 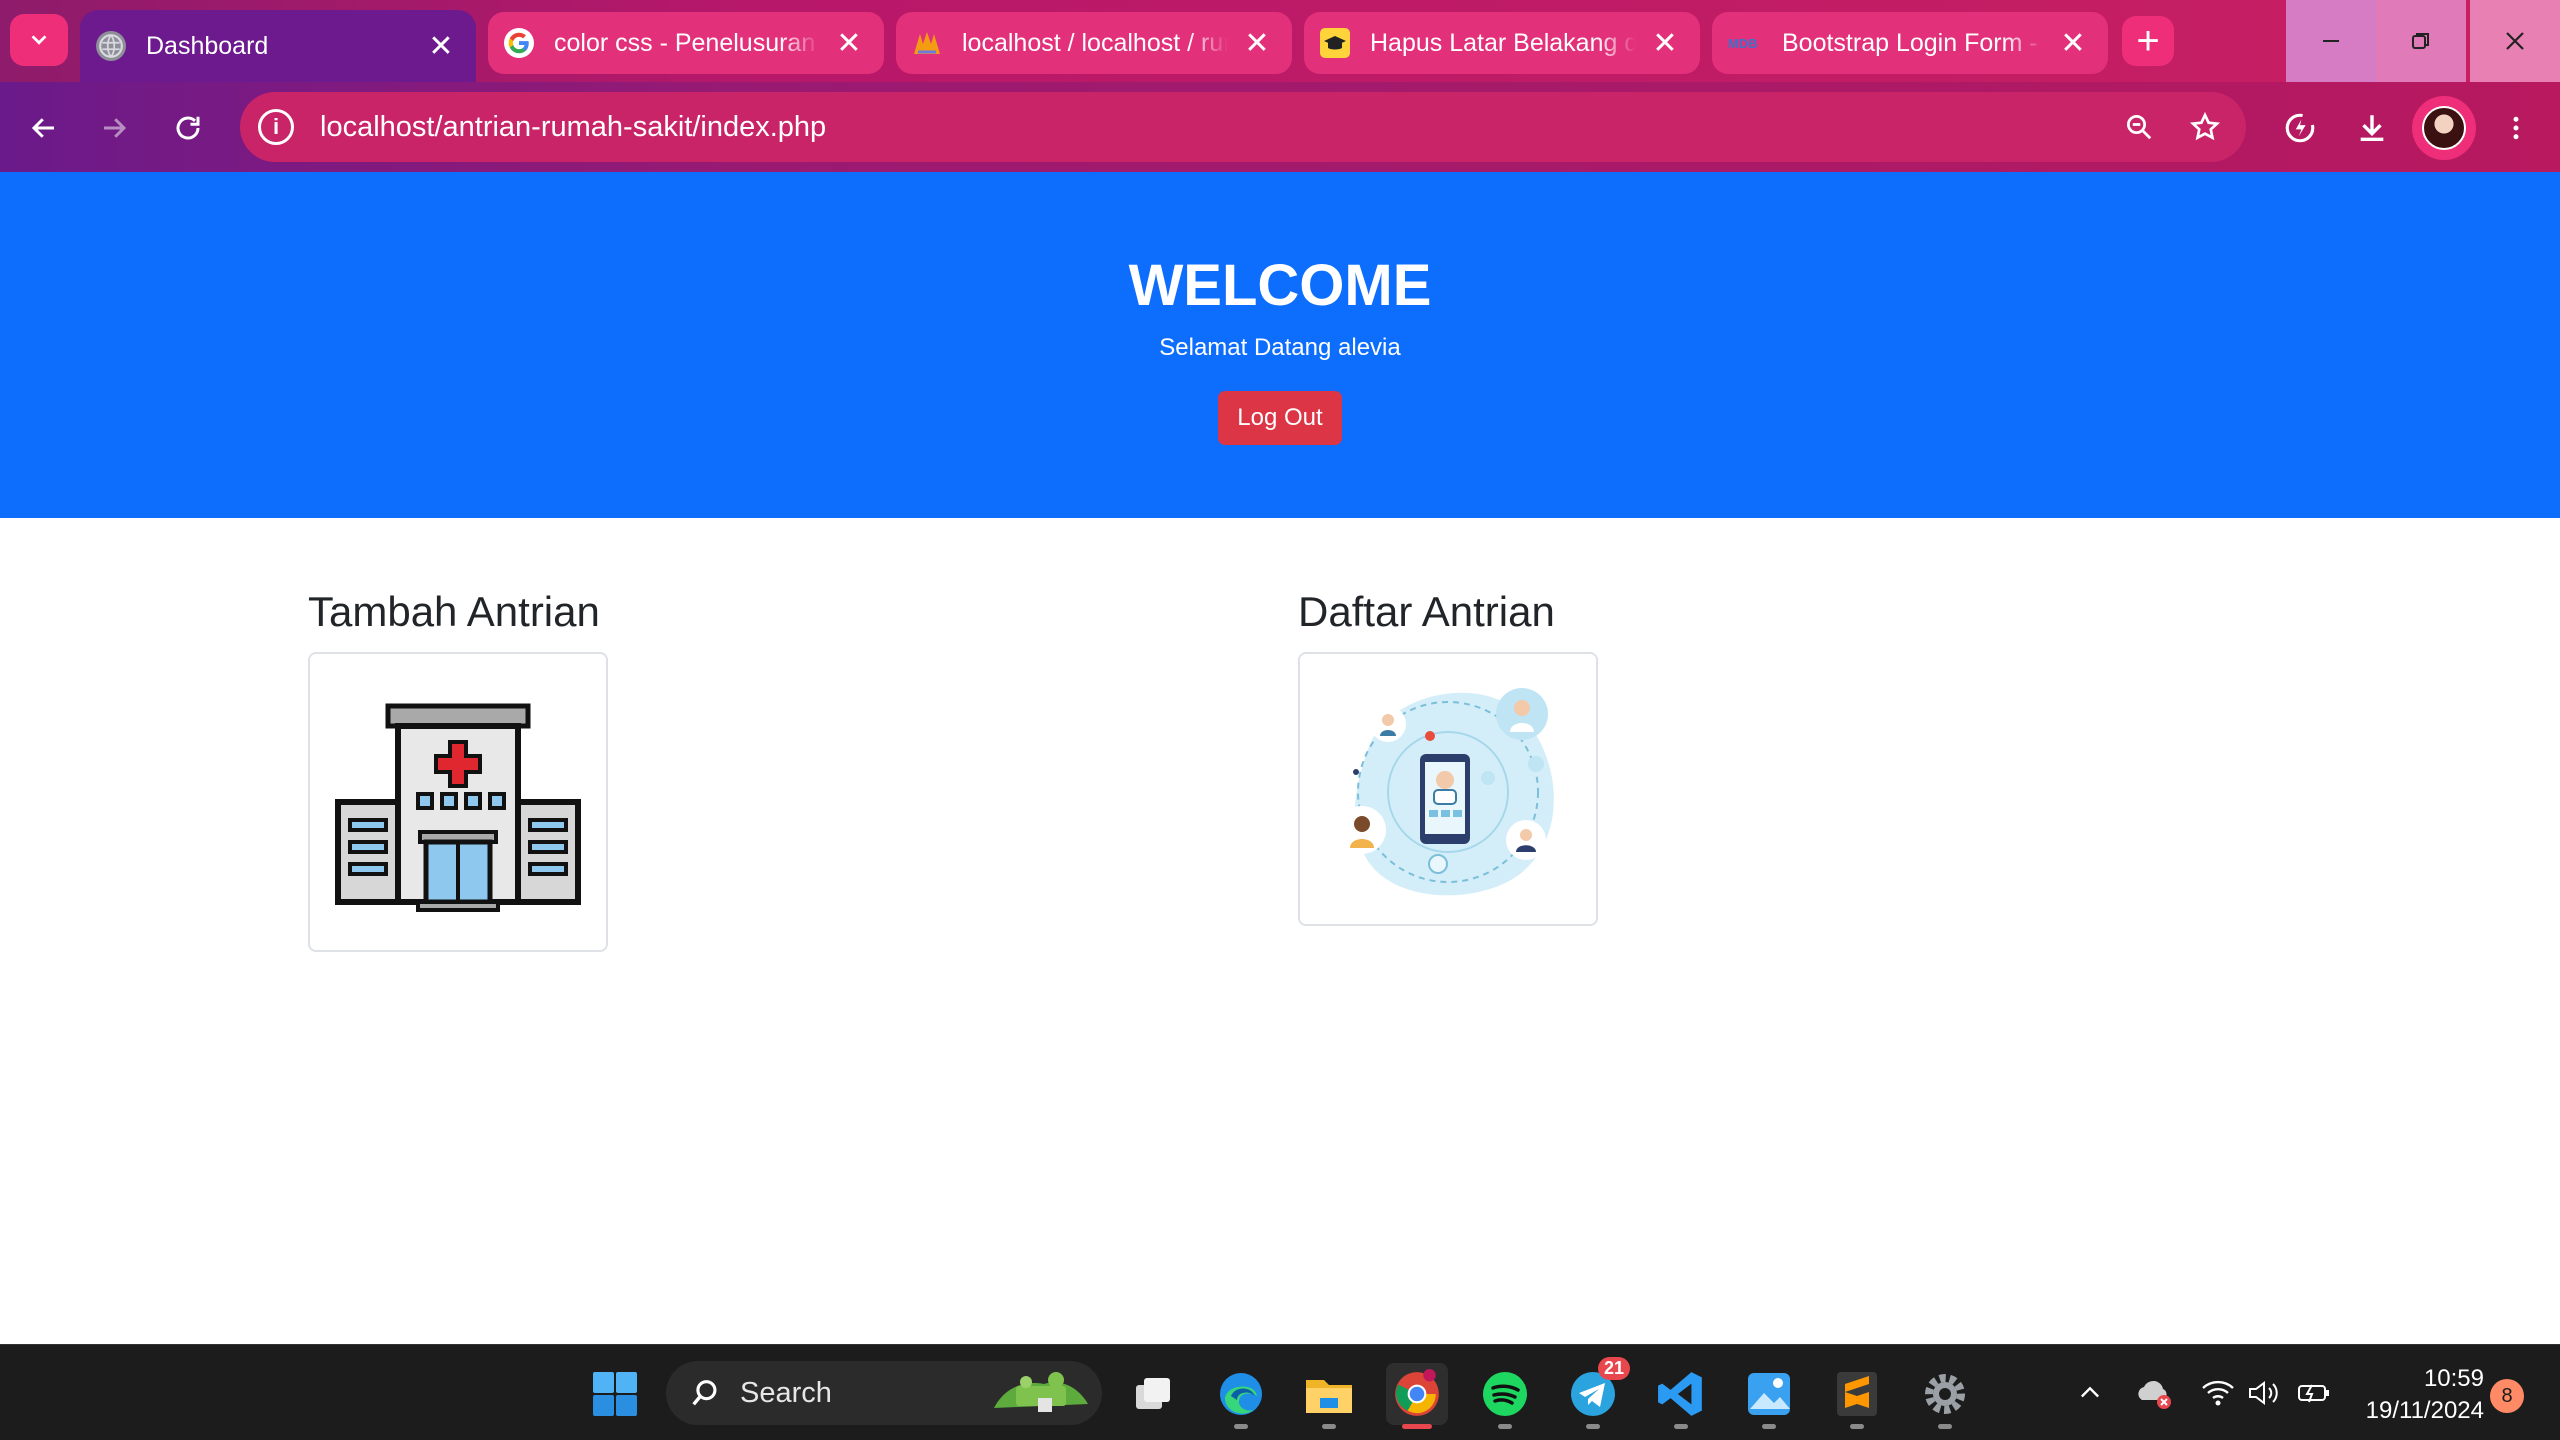 What do you see at coordinates (2372, 128) in the screenshot?
I see `download-icon` at bounding box center [2372, 128].